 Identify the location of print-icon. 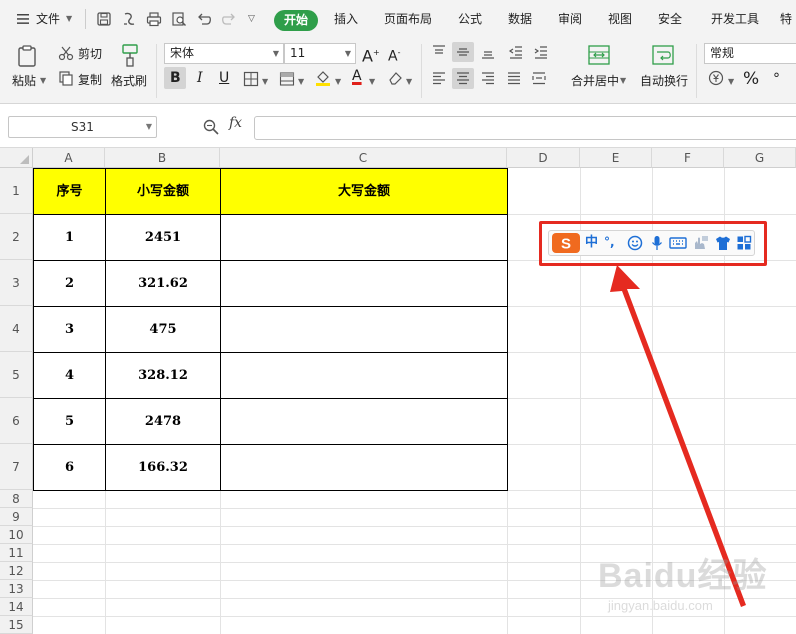
(154, 19).